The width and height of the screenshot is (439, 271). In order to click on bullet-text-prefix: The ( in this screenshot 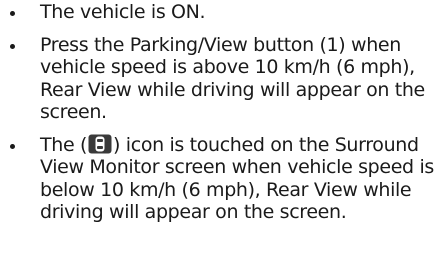, I will do `click(64, 144)`.